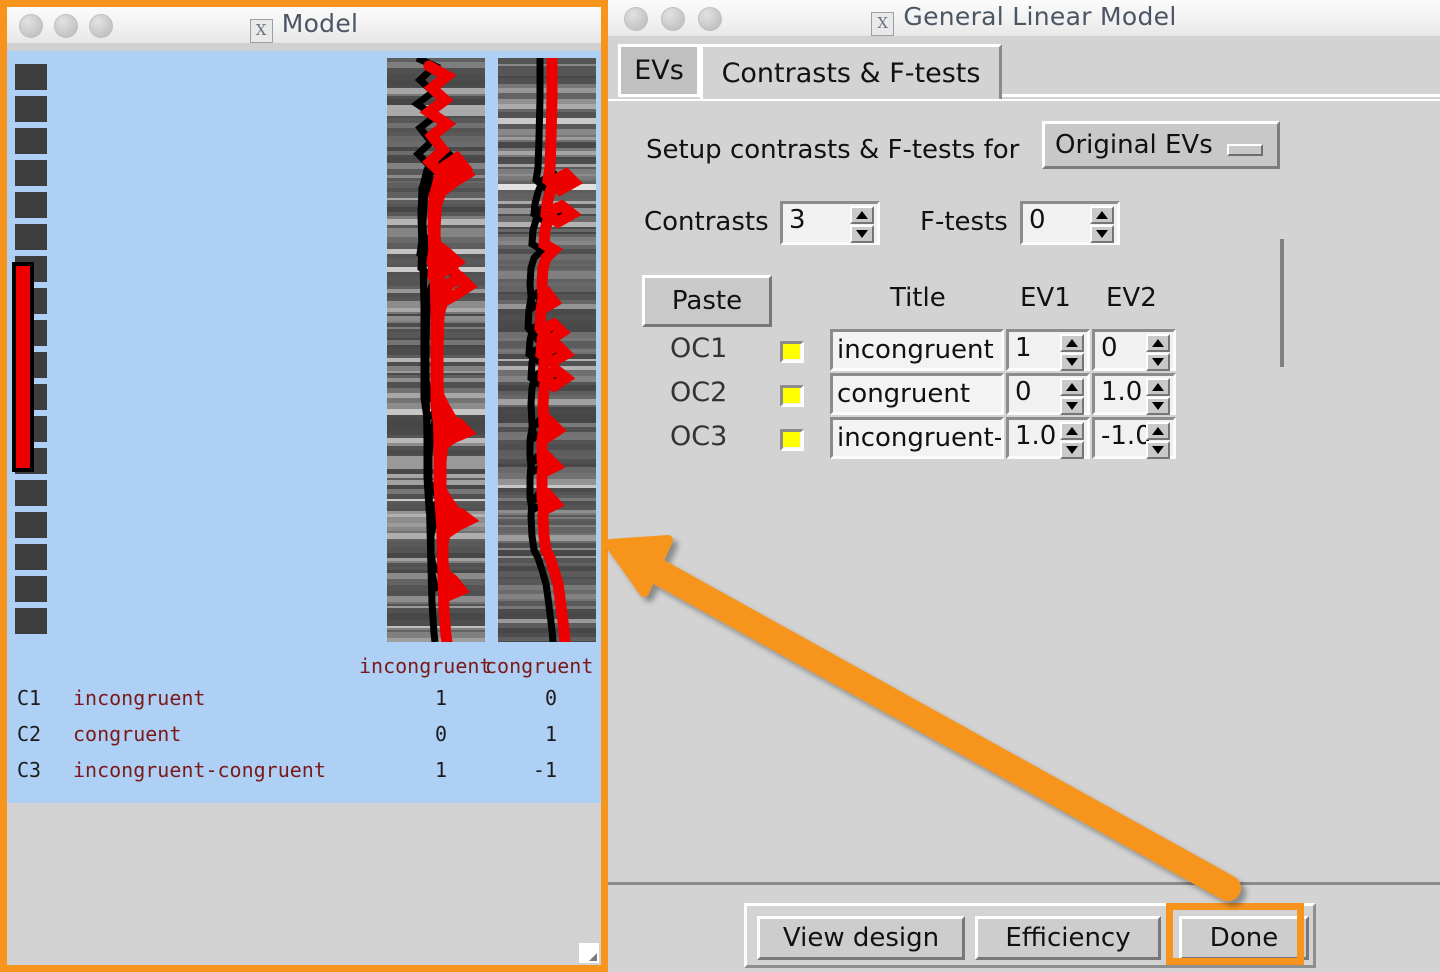 The width and height of the screenshot is (1440, 972). What do you see at coordinates (1126, 436) in the screenshot?
I see `contrast-ev2-value: -1.0` at bounding box center [1126, 436].